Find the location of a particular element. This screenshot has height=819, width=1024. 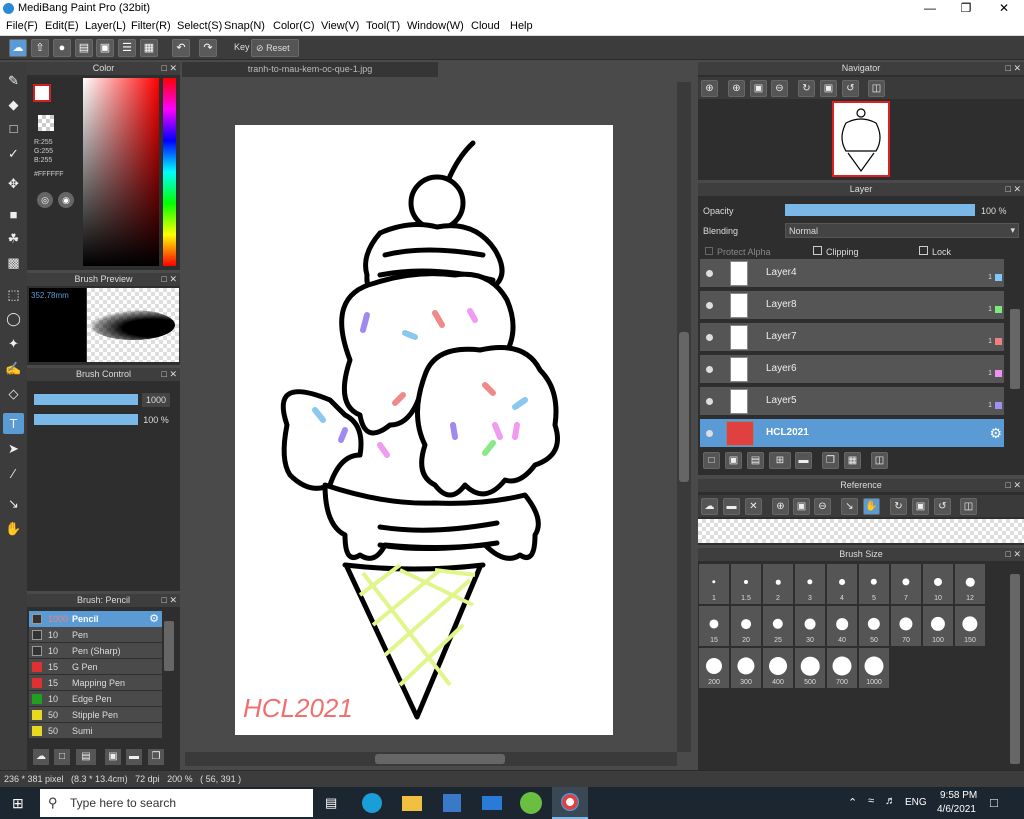

new-halftone-layer-icon: ▣ is located at coordinates (733, 460).